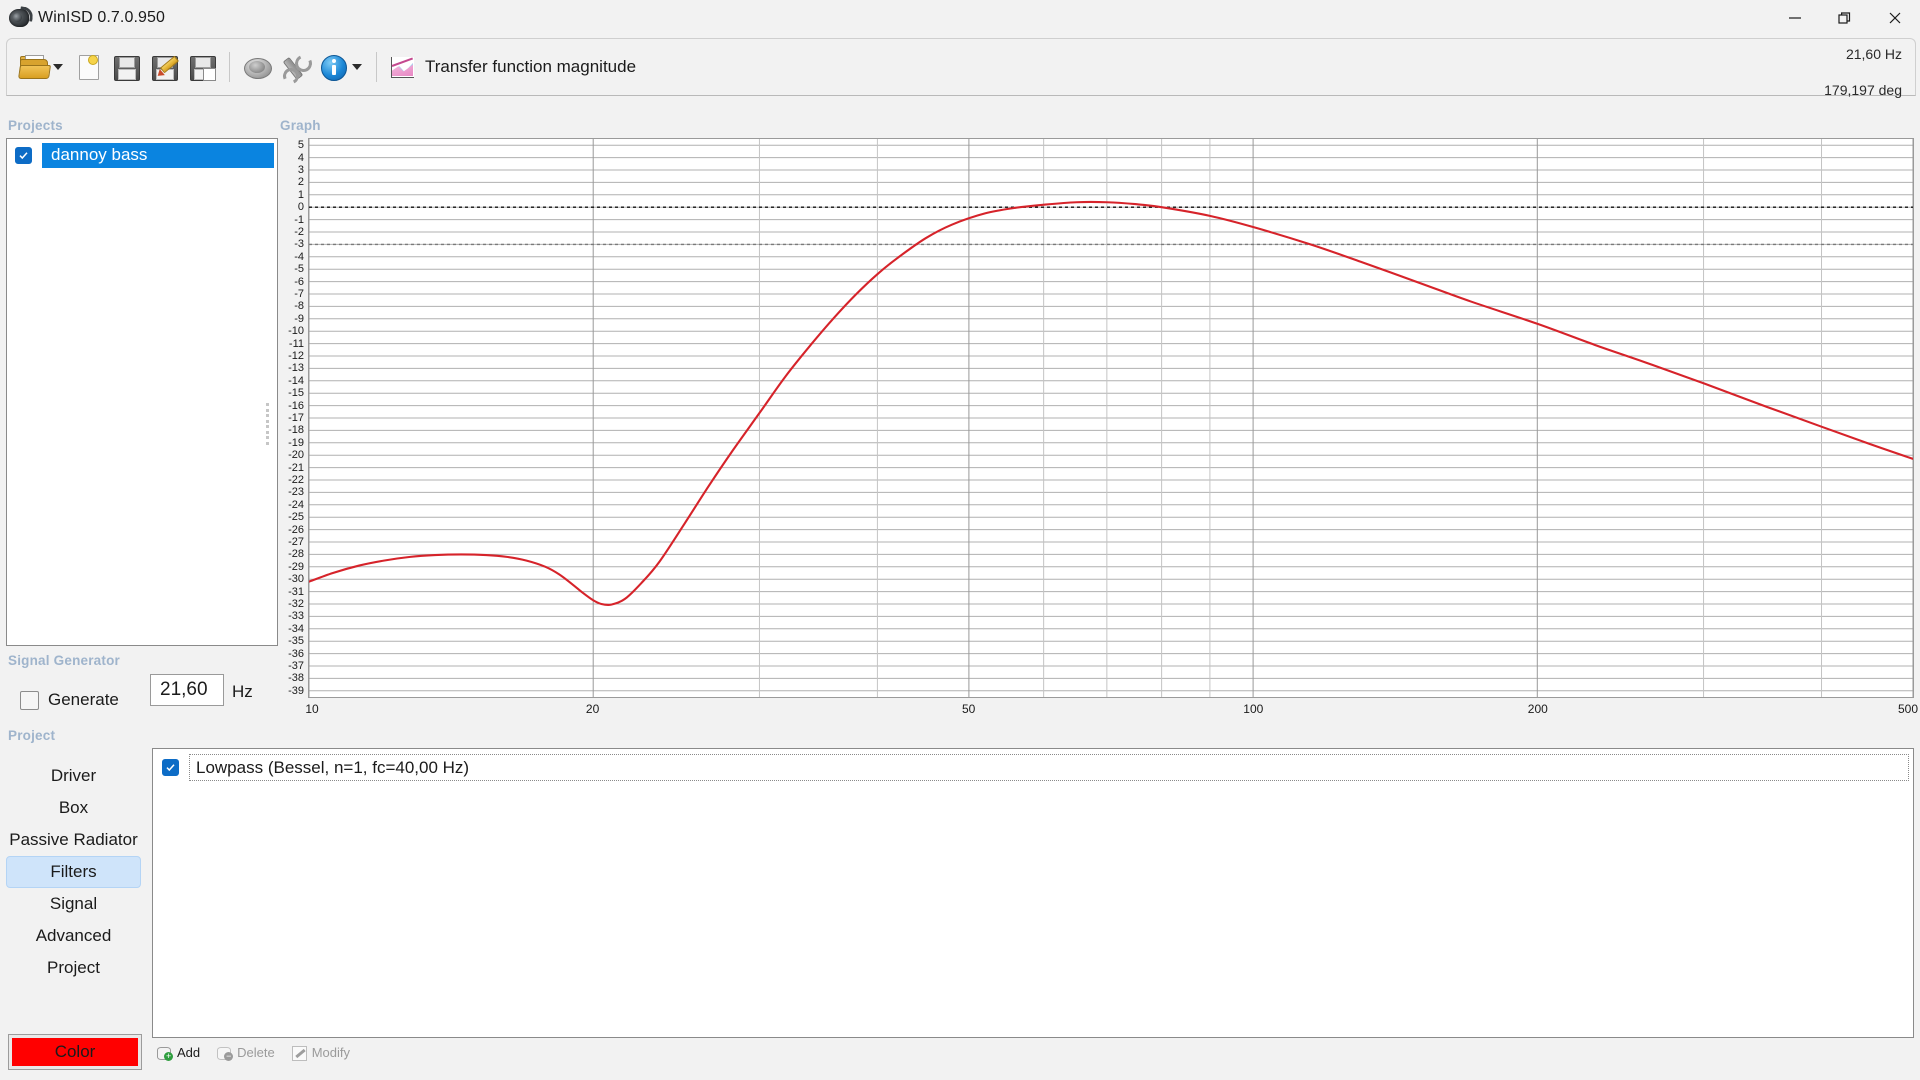 The width and height of the screenshot is (1920, 1080). Describe the element at coordinates (296, 566) in the screenshot. I see `y-axis-tick: -29` at that location.